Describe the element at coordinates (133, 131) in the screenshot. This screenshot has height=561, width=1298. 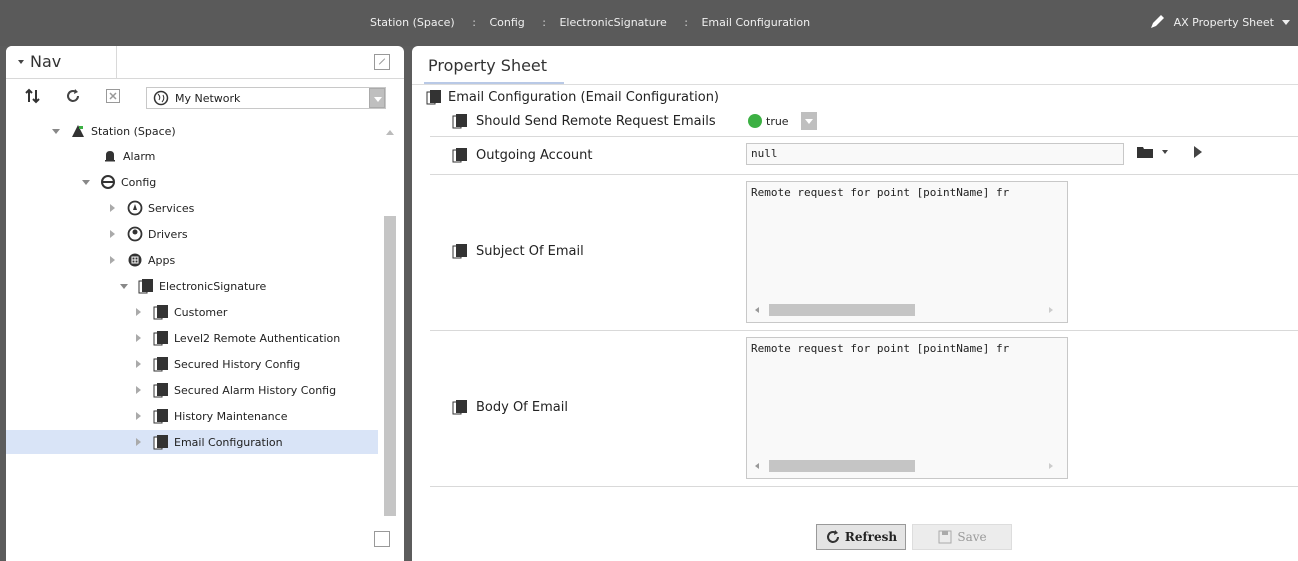
I see `tree-node-label: Station (Space)` at that location.